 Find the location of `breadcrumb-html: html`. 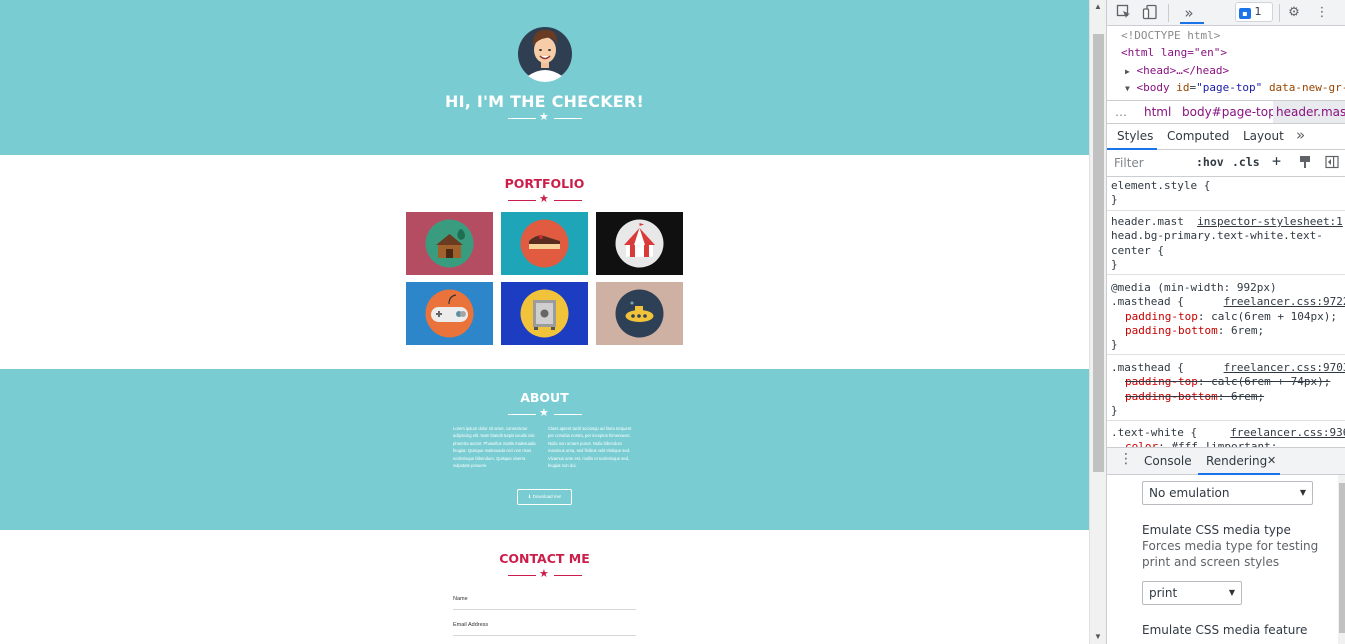

breadcrumb-html: html is located at coordinates (1157, 112).